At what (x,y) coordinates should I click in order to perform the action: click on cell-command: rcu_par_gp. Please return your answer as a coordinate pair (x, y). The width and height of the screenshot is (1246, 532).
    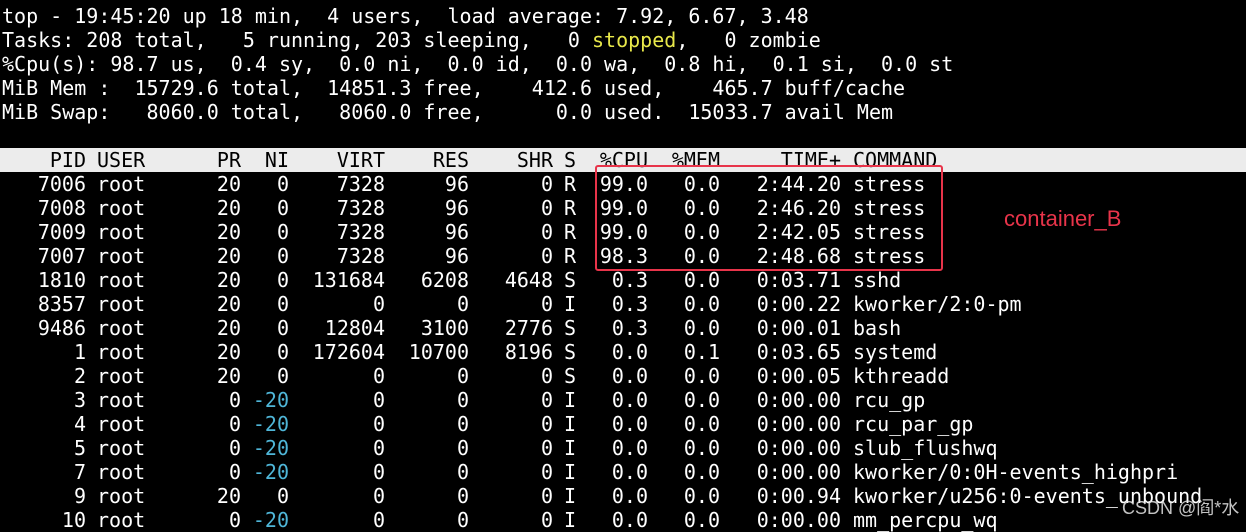
    Looking at the image, I should click on (913, 424).